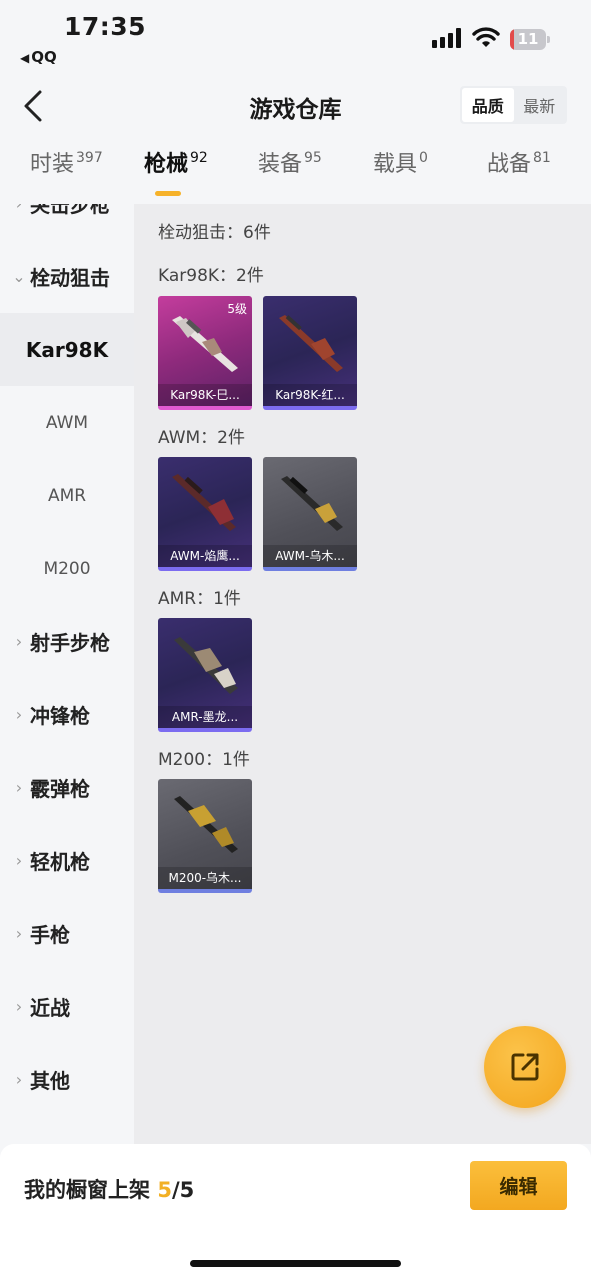 The image size is (591, 1280). I want to click on nav-bar: 游戏仓库 品质 最新, so click(295, 106).